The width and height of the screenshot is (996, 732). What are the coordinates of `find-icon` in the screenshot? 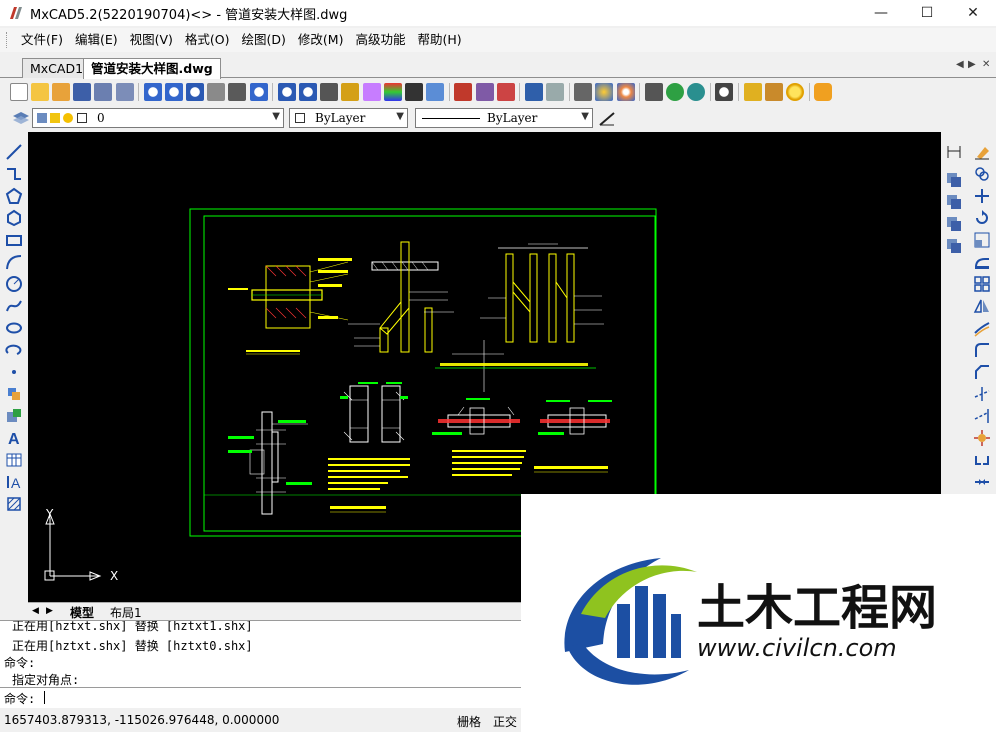 It's located at (724, 92).